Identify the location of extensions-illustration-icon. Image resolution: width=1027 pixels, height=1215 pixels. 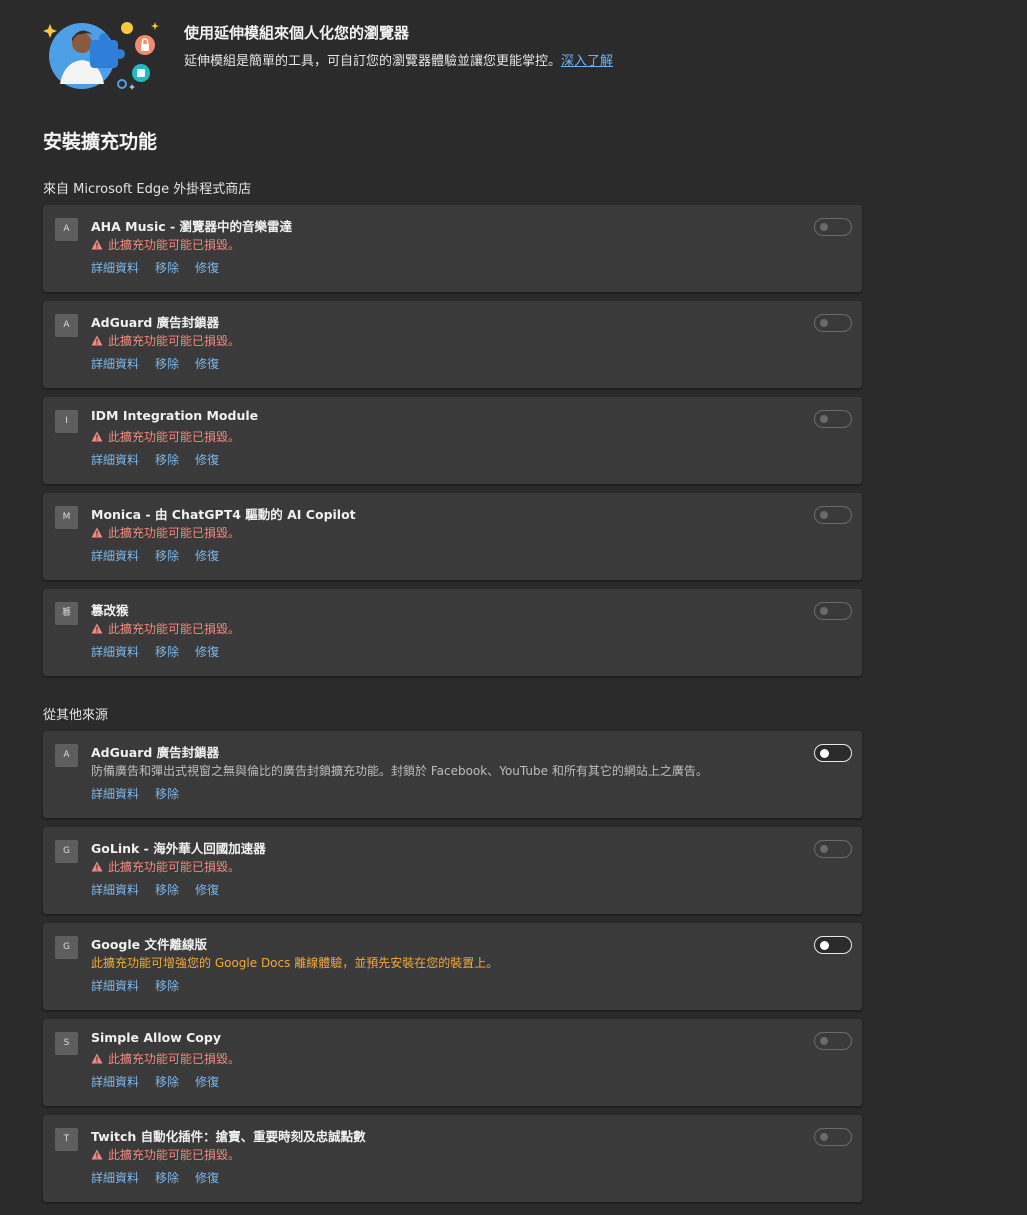
(101, 56).